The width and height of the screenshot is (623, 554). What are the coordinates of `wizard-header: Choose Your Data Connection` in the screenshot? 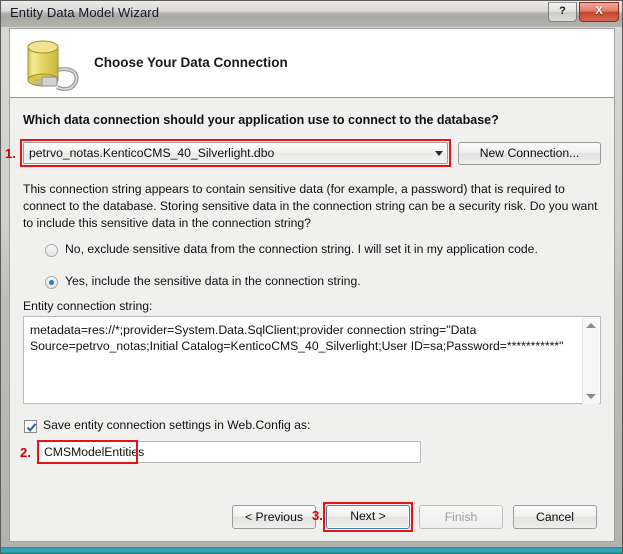 It's located at (312, 63).